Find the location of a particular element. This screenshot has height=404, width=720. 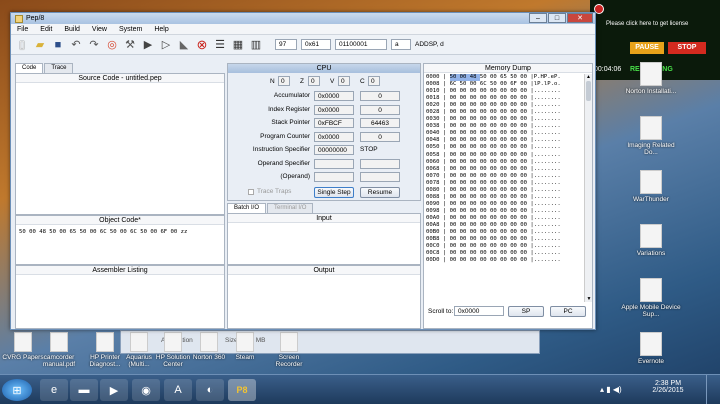

run-icon: ▶ is located at coordinates (148, 45).